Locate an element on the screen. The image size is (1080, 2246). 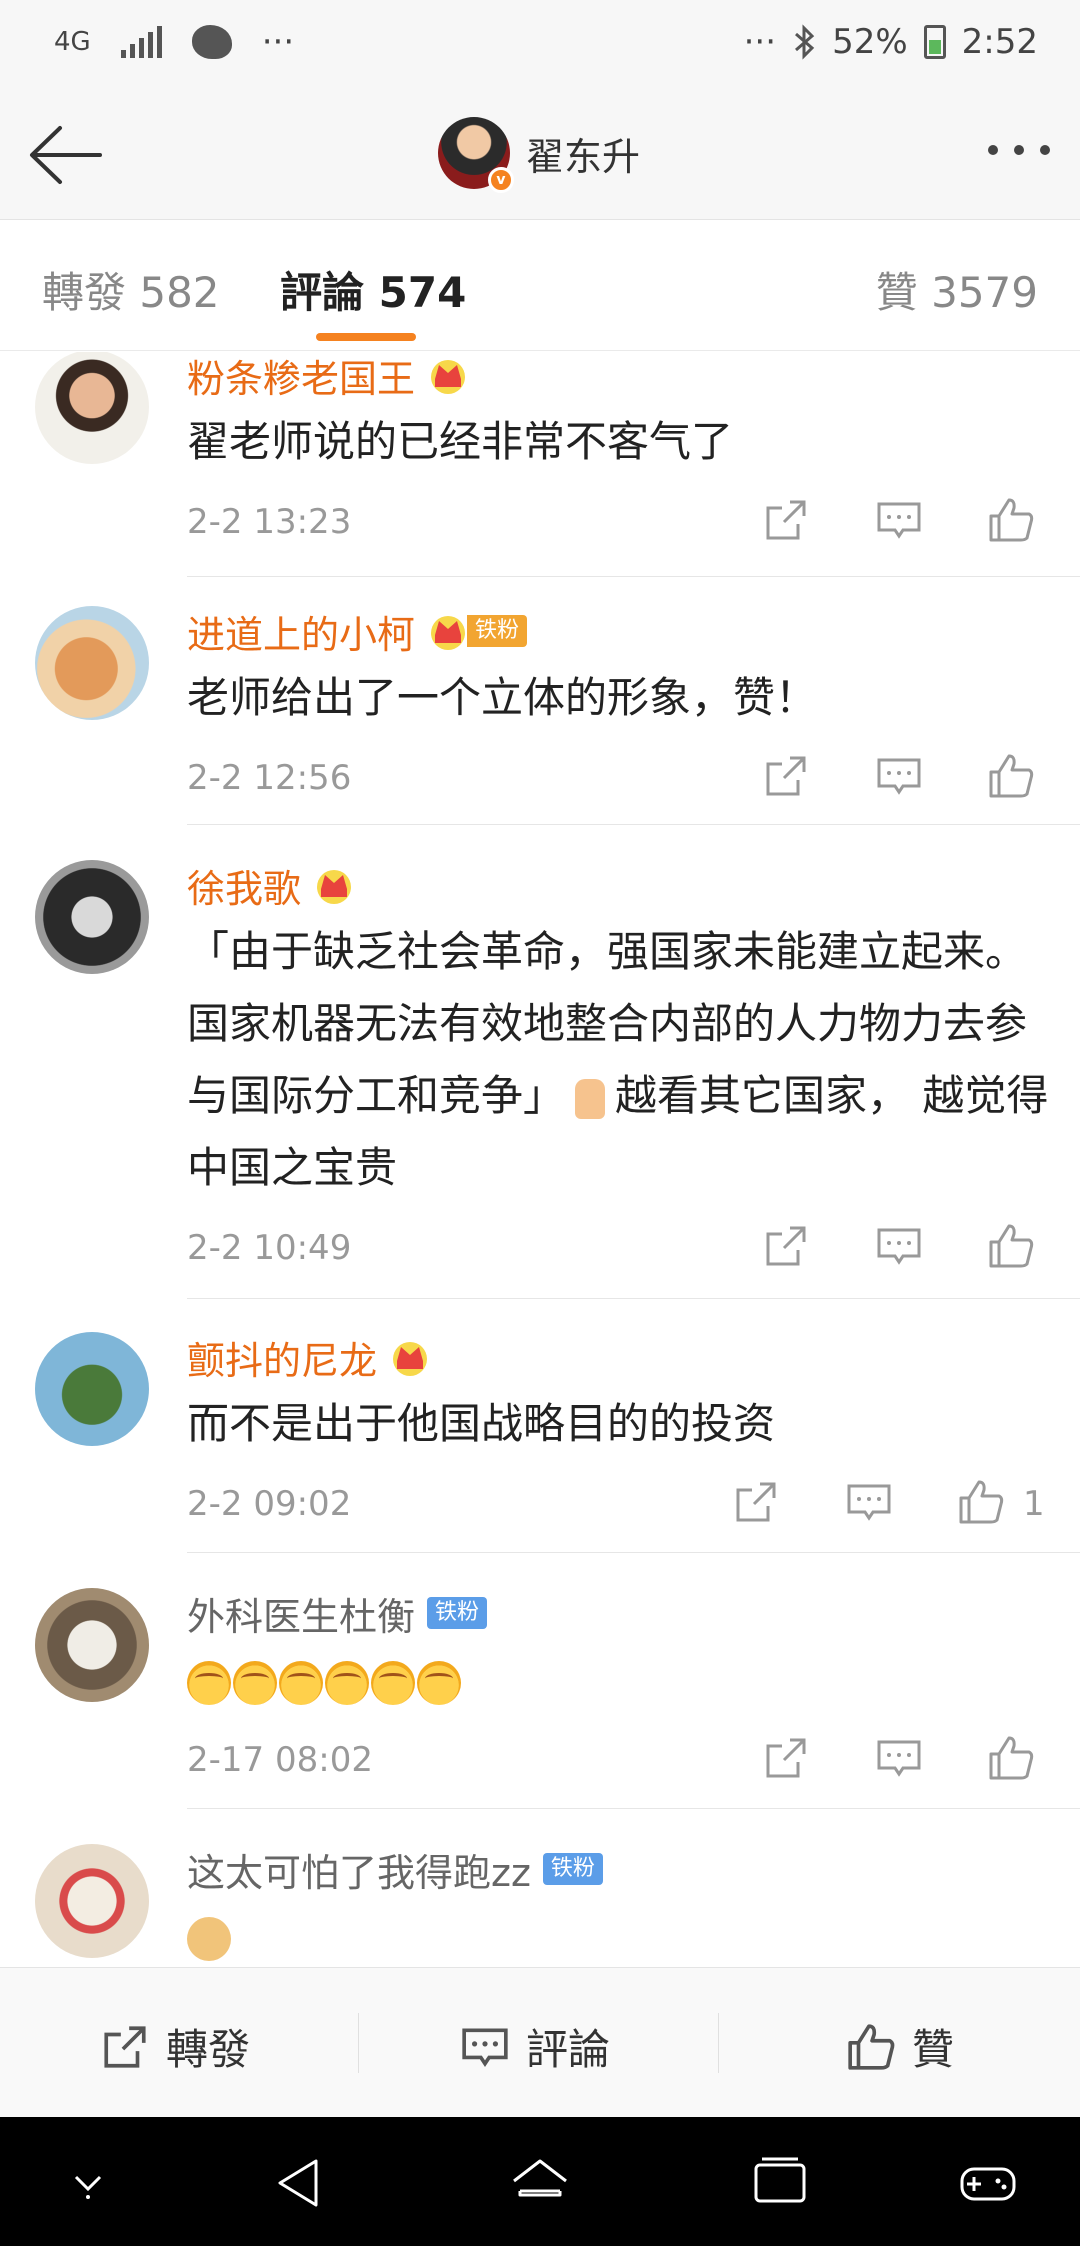
status-bar: 4G ··· ··· 52% 2:52 is located at coordinates (540, 45).